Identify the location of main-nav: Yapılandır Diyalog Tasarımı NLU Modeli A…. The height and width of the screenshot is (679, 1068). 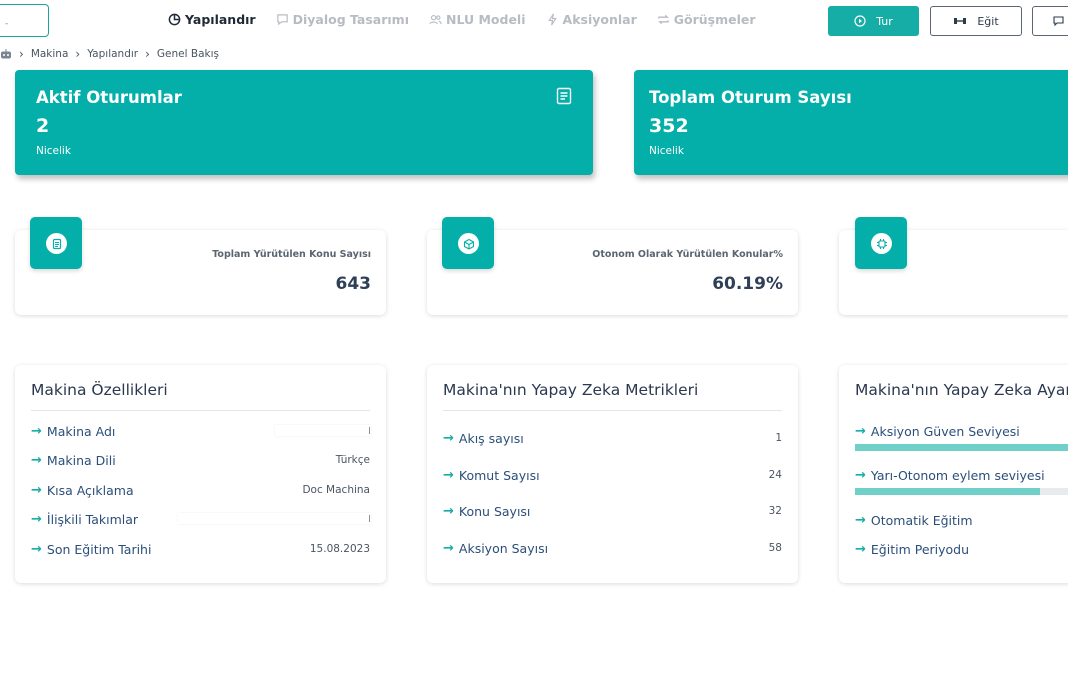
(462, 19).